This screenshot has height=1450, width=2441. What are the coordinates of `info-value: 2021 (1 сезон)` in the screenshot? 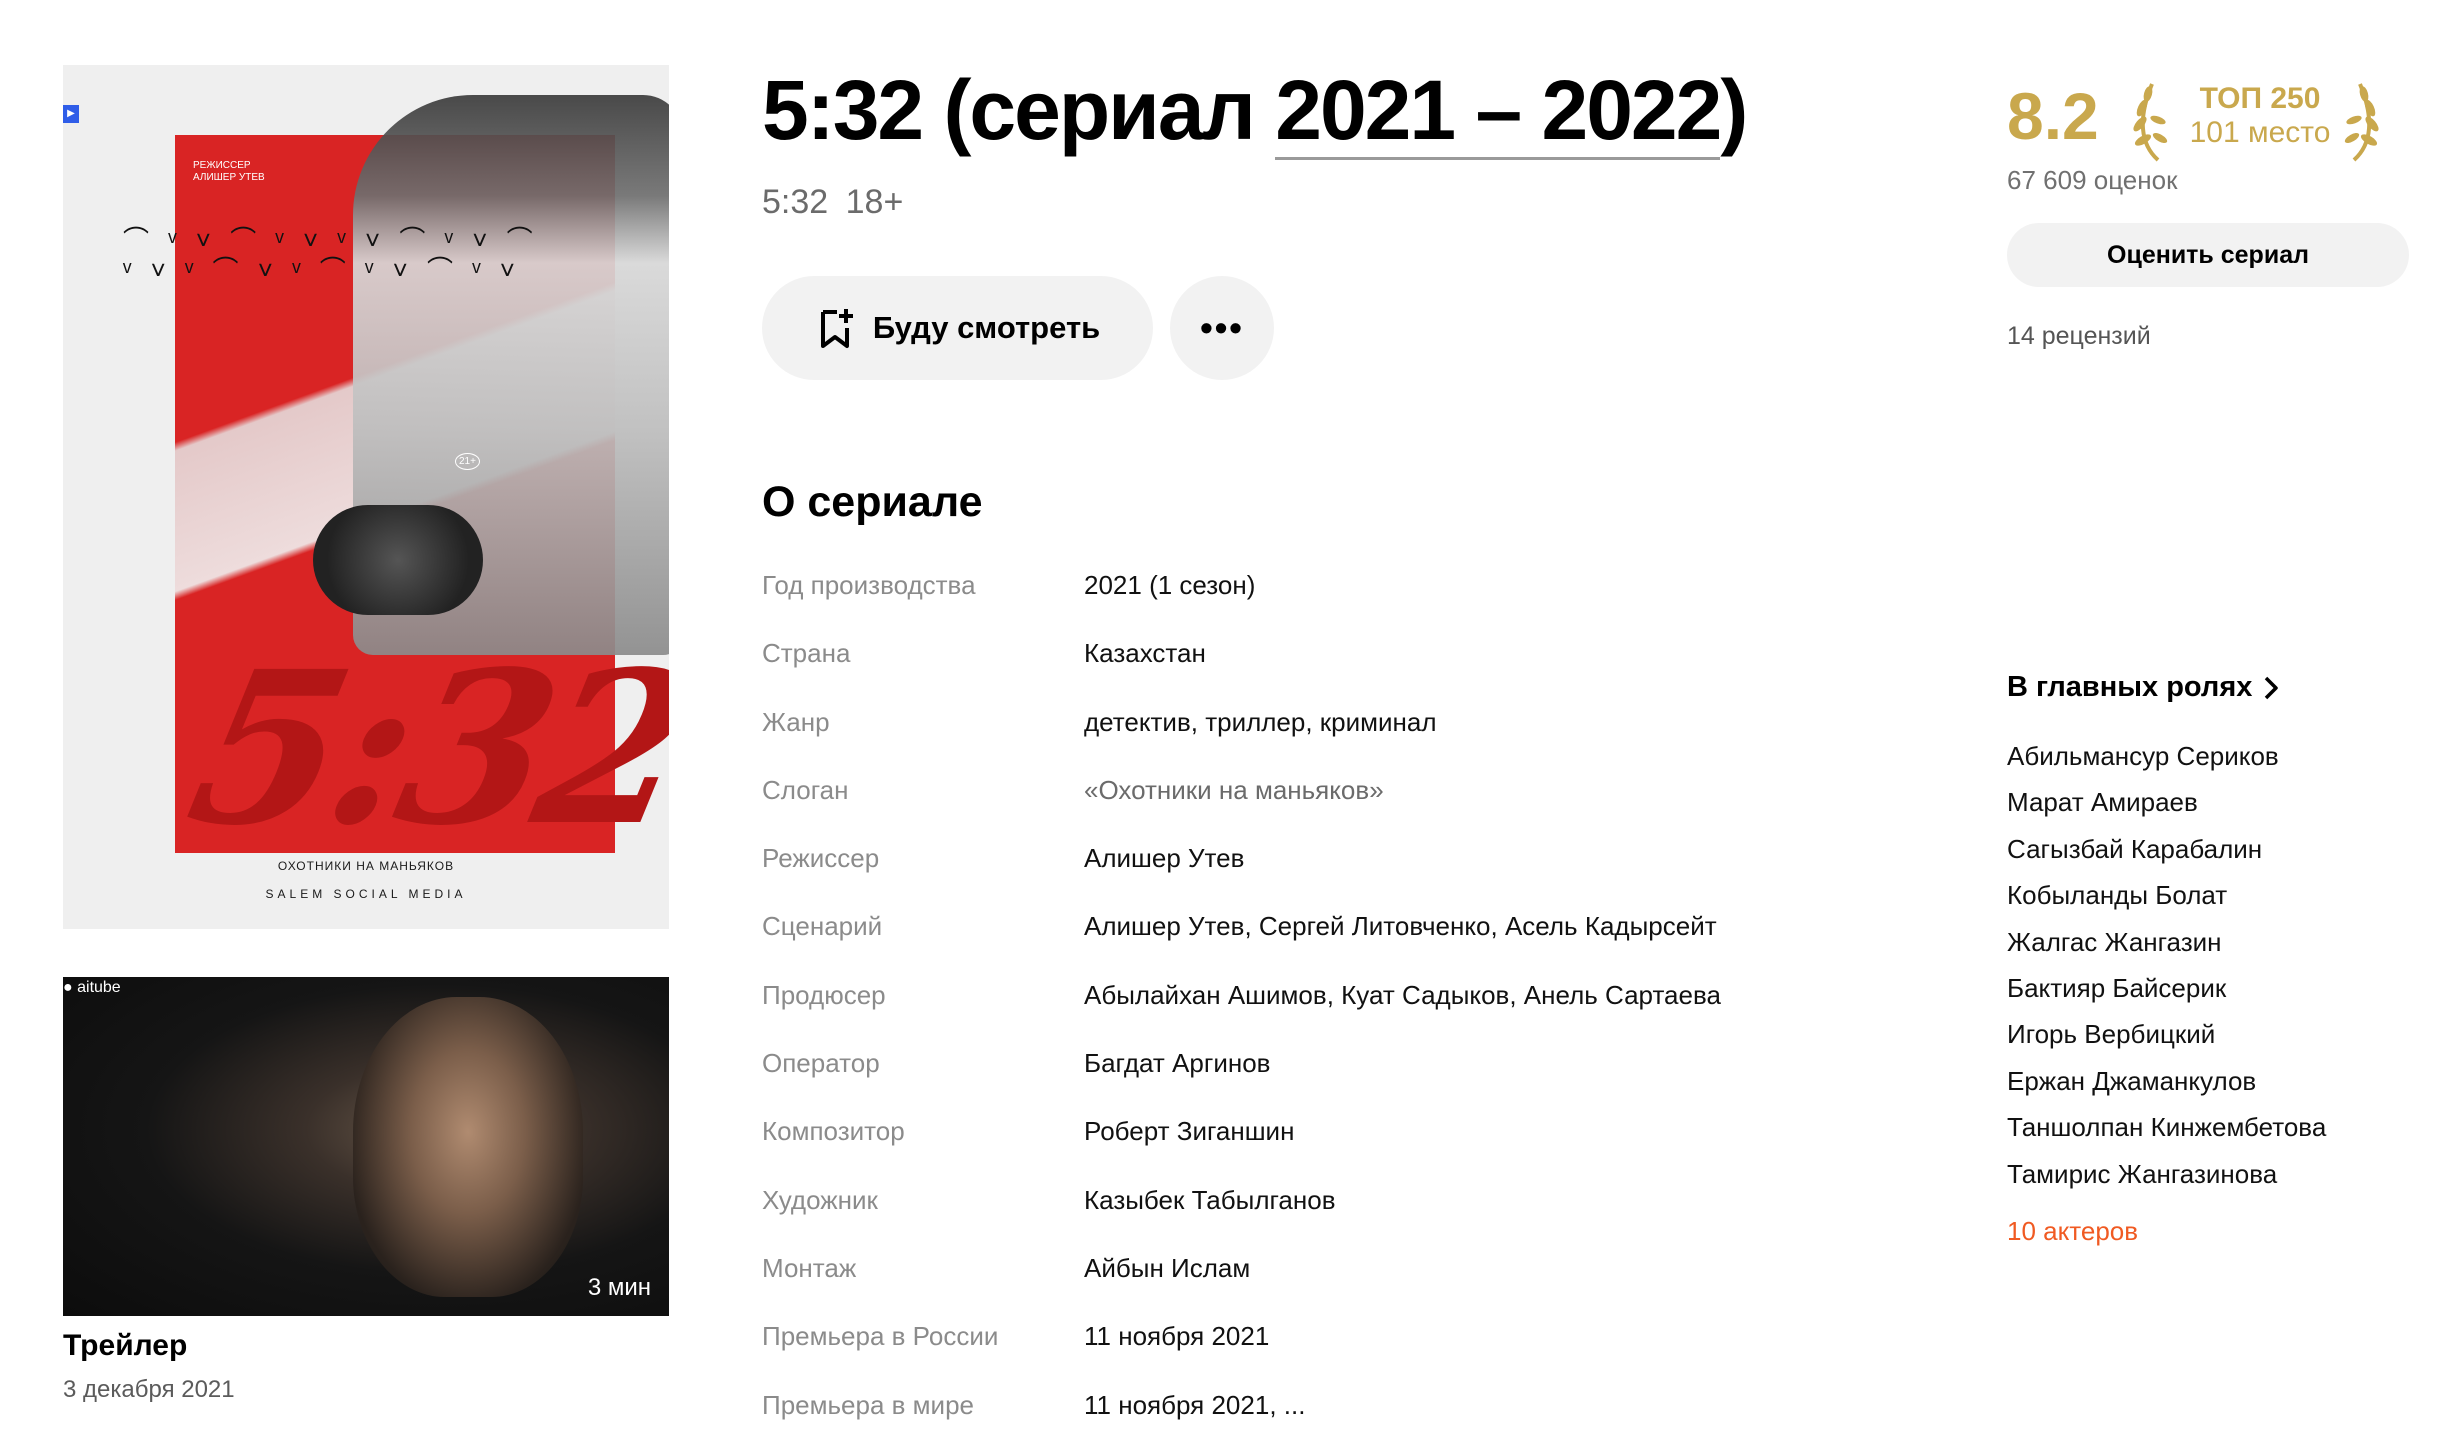 It's located at (1169, 585).